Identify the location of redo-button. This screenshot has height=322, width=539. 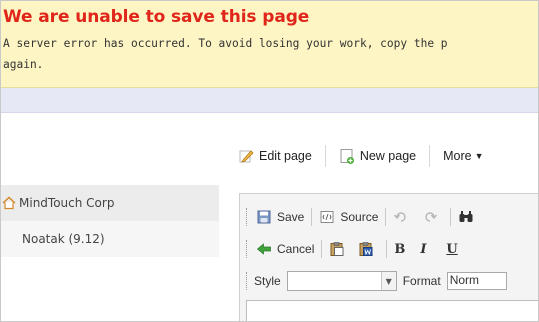
(432, 217).